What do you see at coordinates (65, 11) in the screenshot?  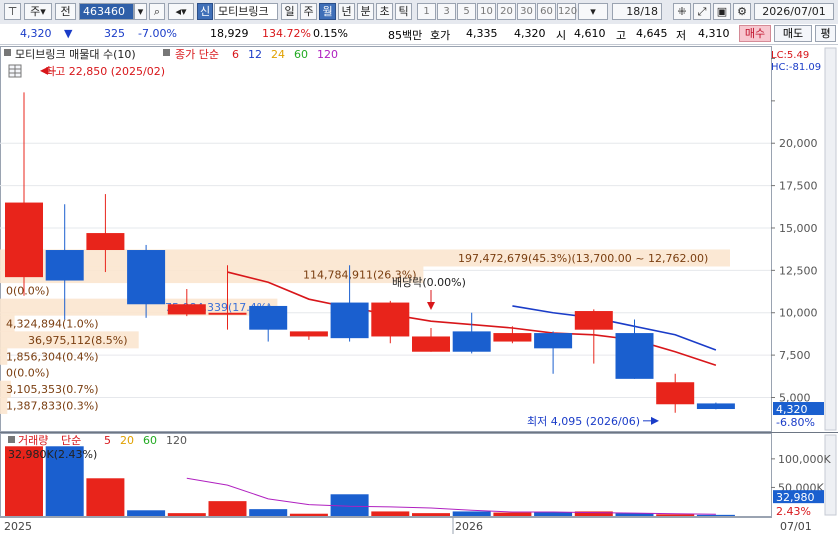 I see `prev-button: 전` at bounding box center [65, 11].